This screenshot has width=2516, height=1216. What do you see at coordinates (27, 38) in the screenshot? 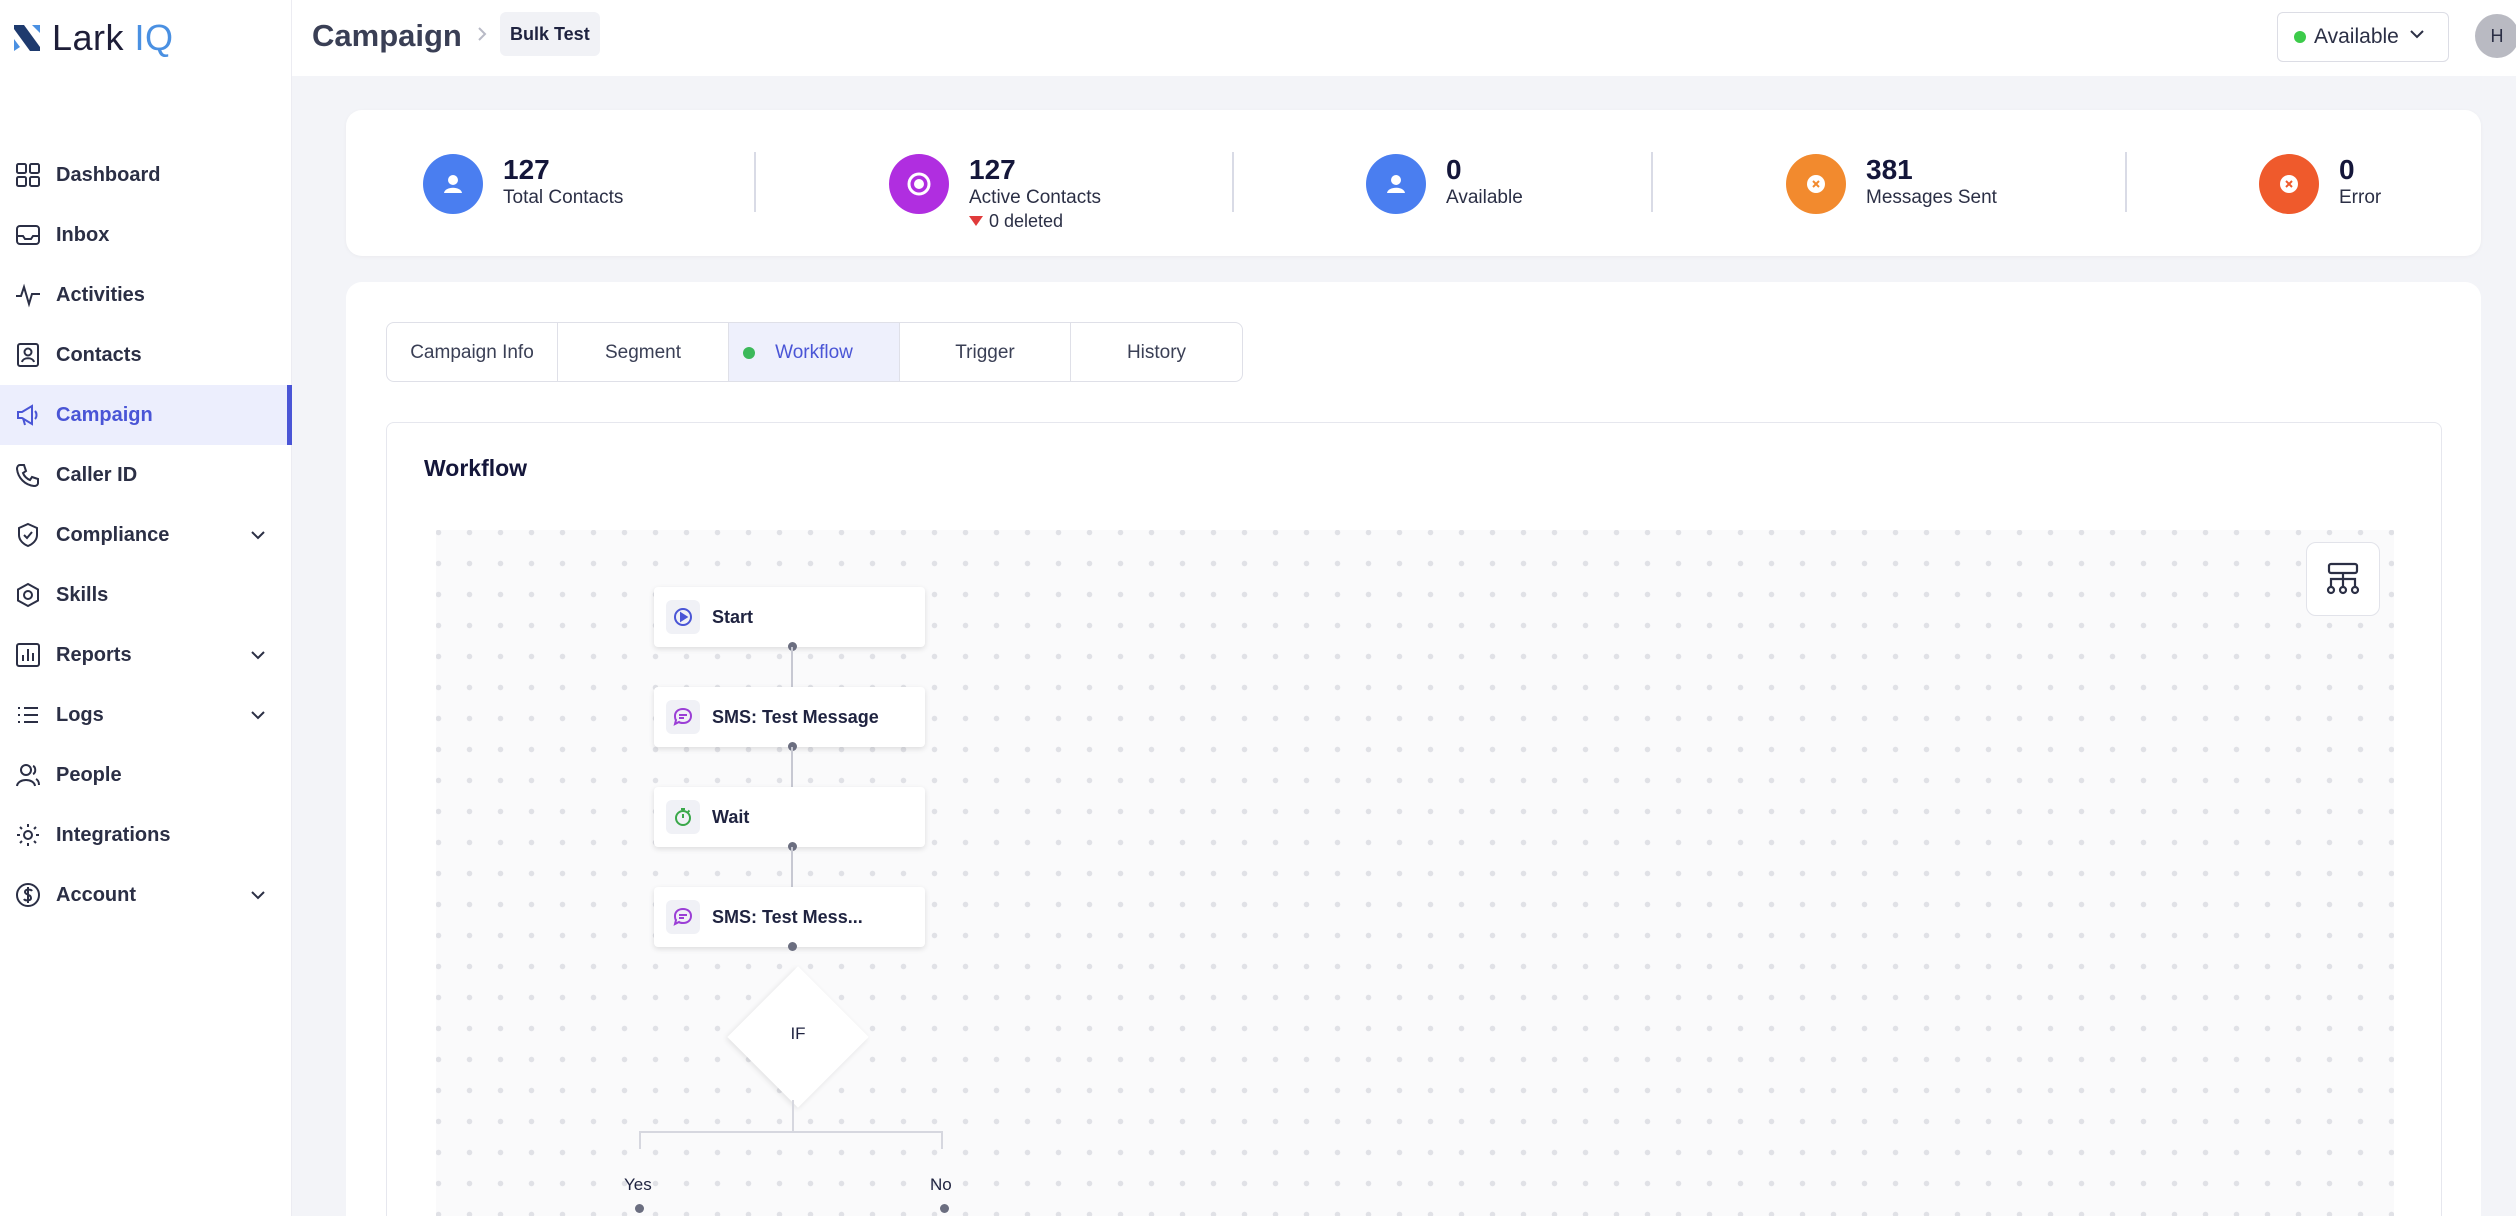
I see `lark-logo-icon` at bounding box center [27, 38].